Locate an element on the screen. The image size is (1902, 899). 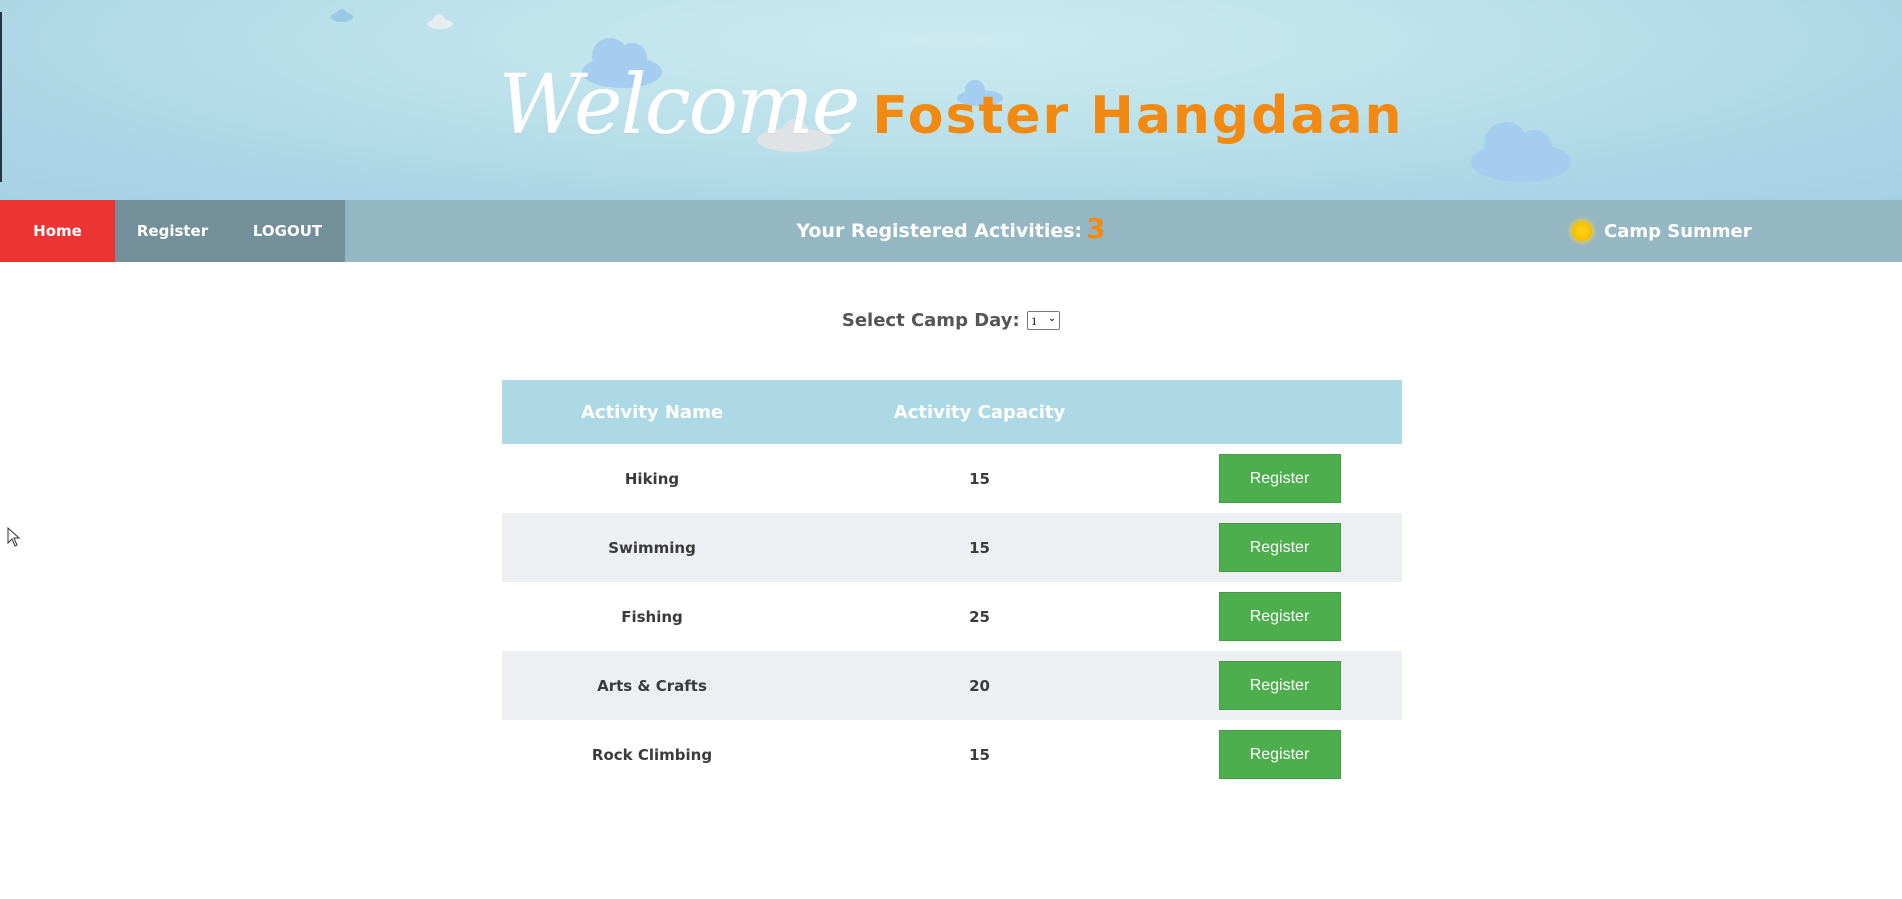
activity-capacity-cell: 20 is located at coordinates (979, 685).